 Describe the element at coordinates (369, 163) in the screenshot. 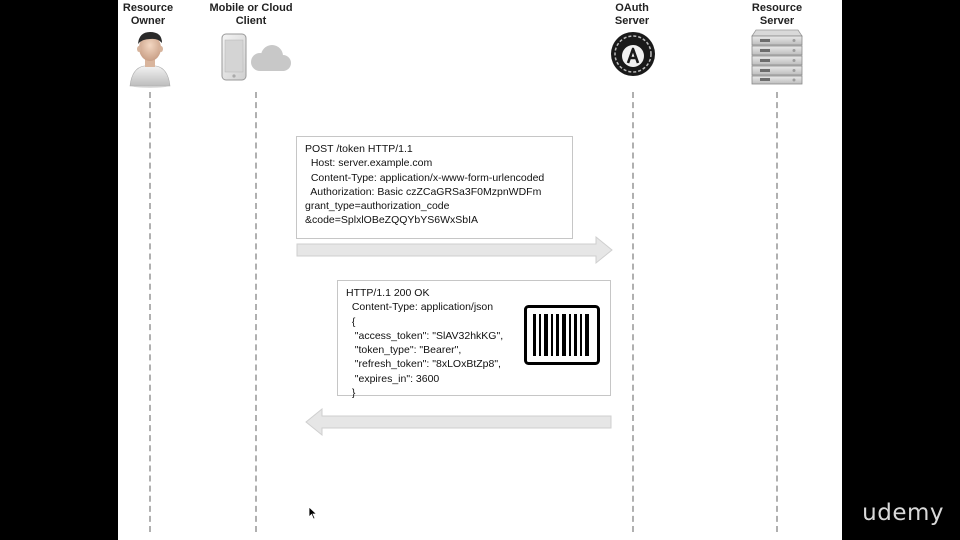

I see `request-line: Host: server.example.com` at that location.